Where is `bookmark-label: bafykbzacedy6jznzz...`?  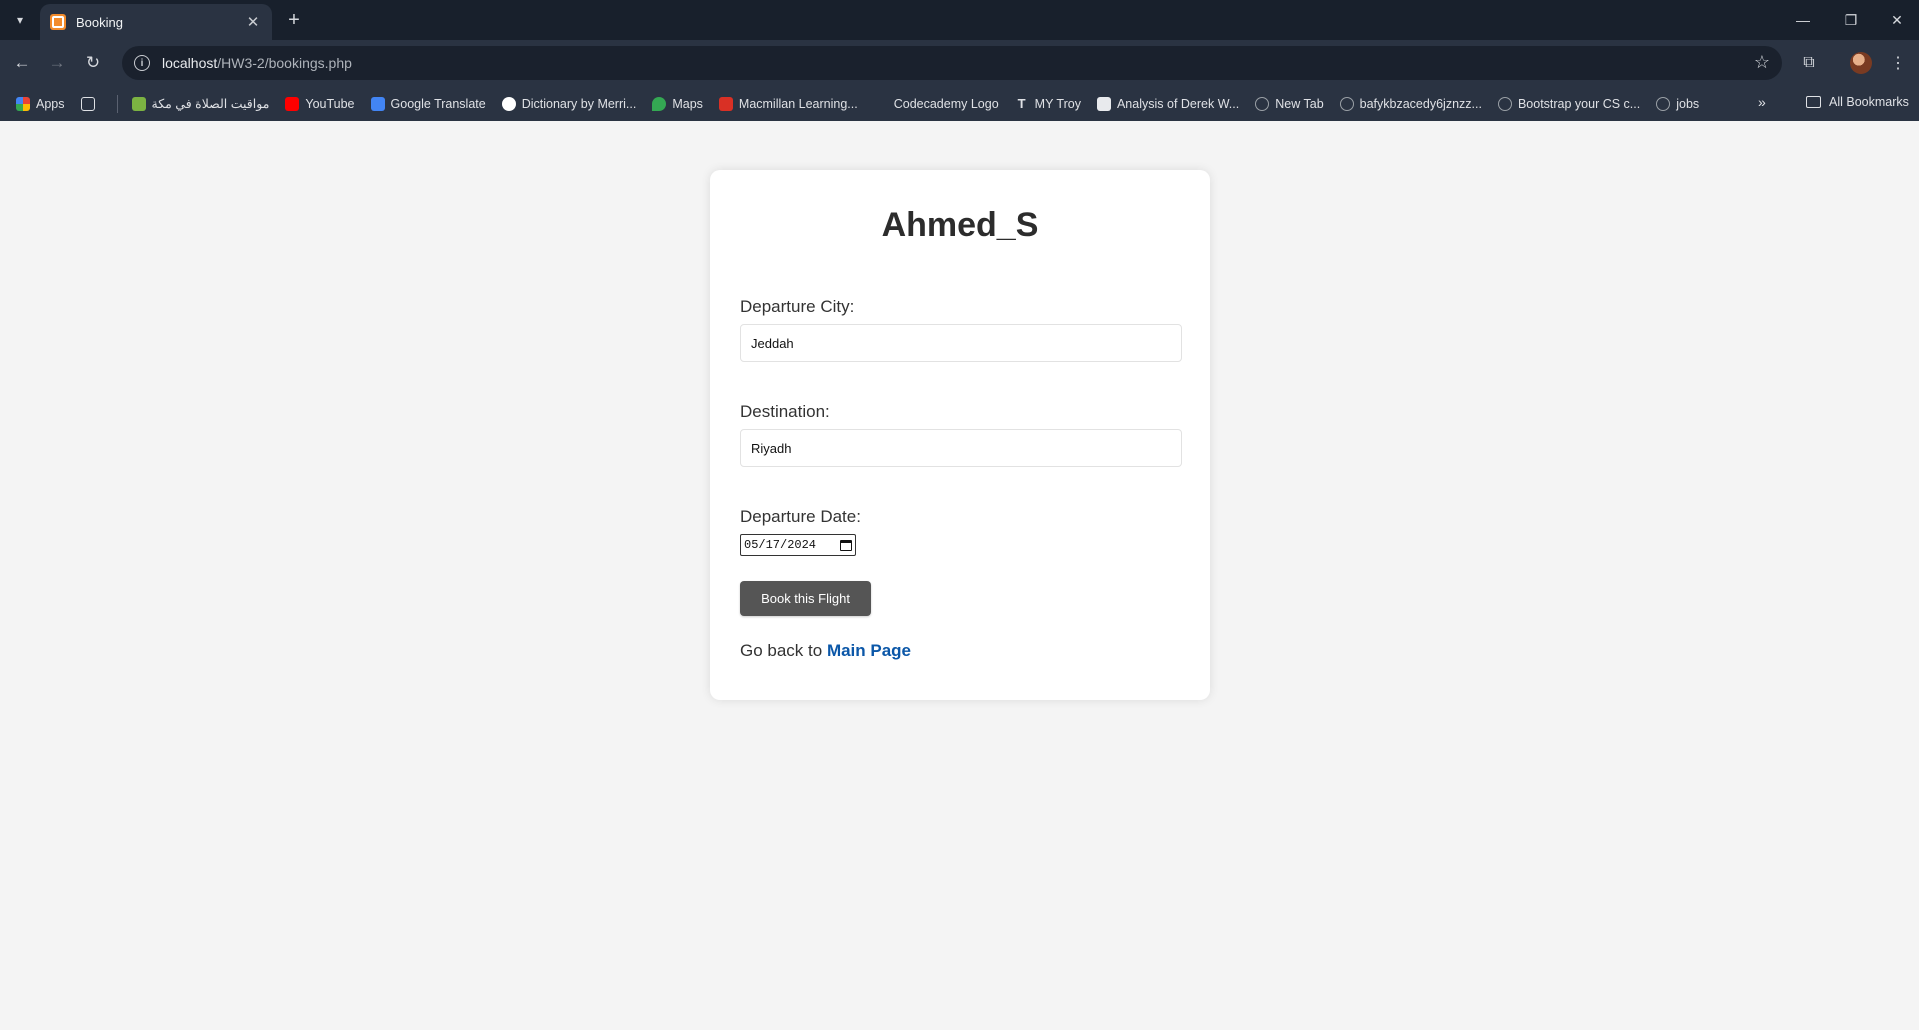
bookmark-label: bafykbzacedy6jznzz... is located at coordinates (1420, 103).